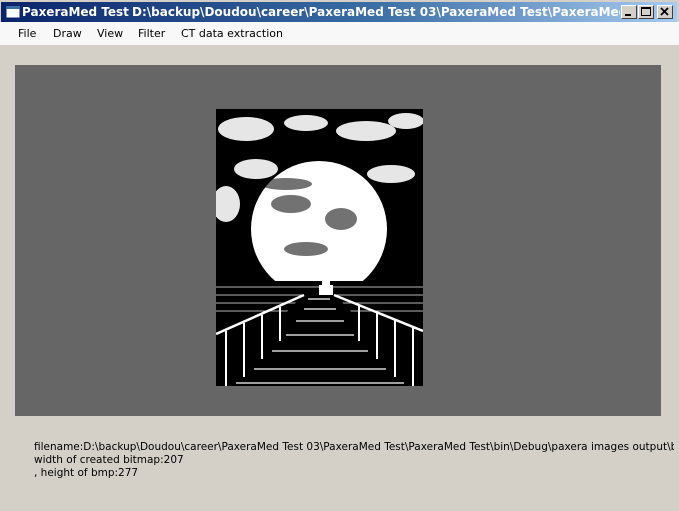  Describe the element at coordinates (110, 33) in the screenshot. I see `menu-view: View` at that location.